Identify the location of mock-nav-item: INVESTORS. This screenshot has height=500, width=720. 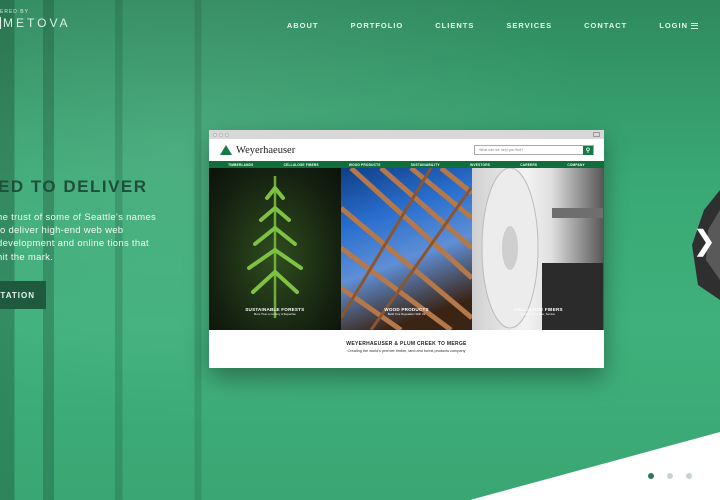
(480, 164).